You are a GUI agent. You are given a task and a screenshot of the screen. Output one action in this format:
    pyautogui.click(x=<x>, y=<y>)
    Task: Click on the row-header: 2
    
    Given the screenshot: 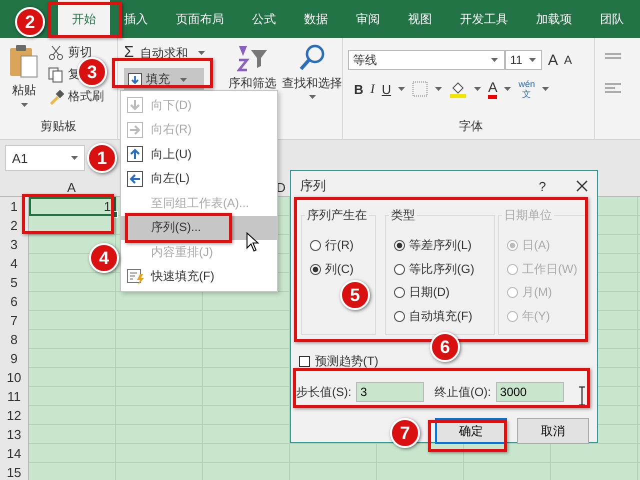 What is the action you would take?
    pyautogui.click(x=14, y=225)
    